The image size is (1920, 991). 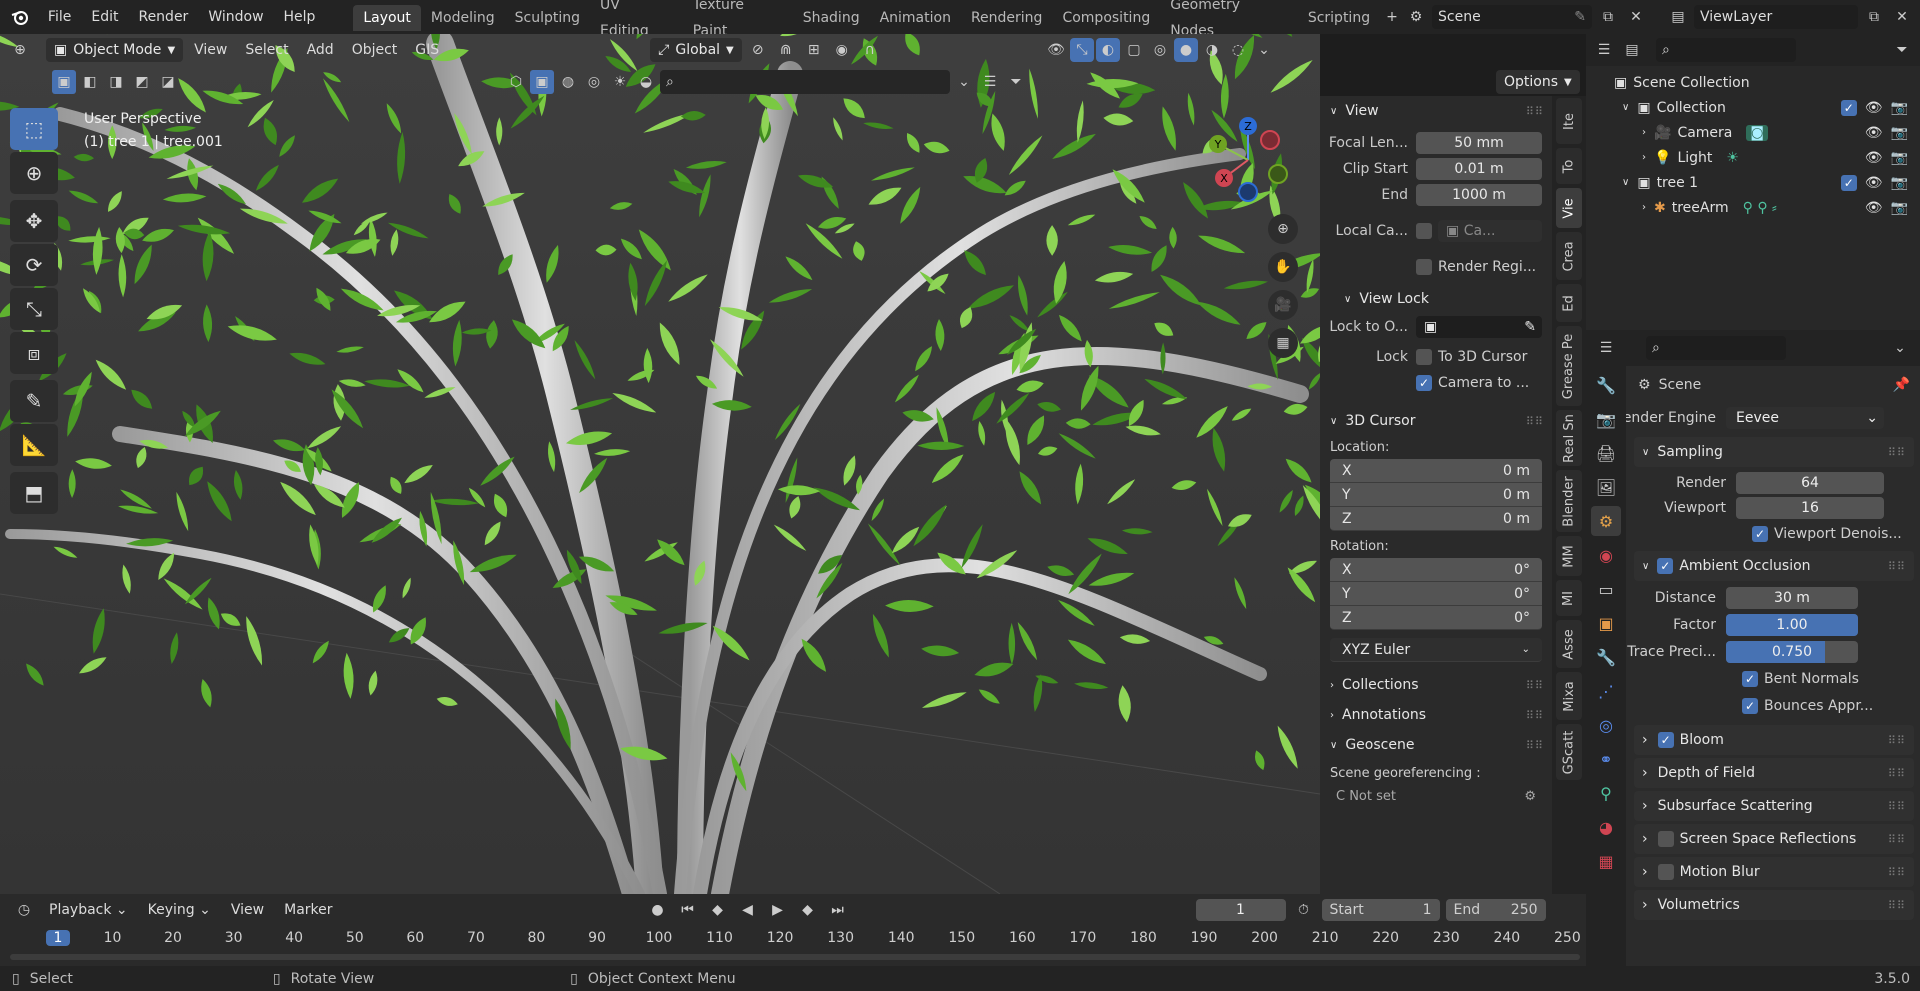 I want to click on snap-icon: ⋒, so click(x=786, y=50).